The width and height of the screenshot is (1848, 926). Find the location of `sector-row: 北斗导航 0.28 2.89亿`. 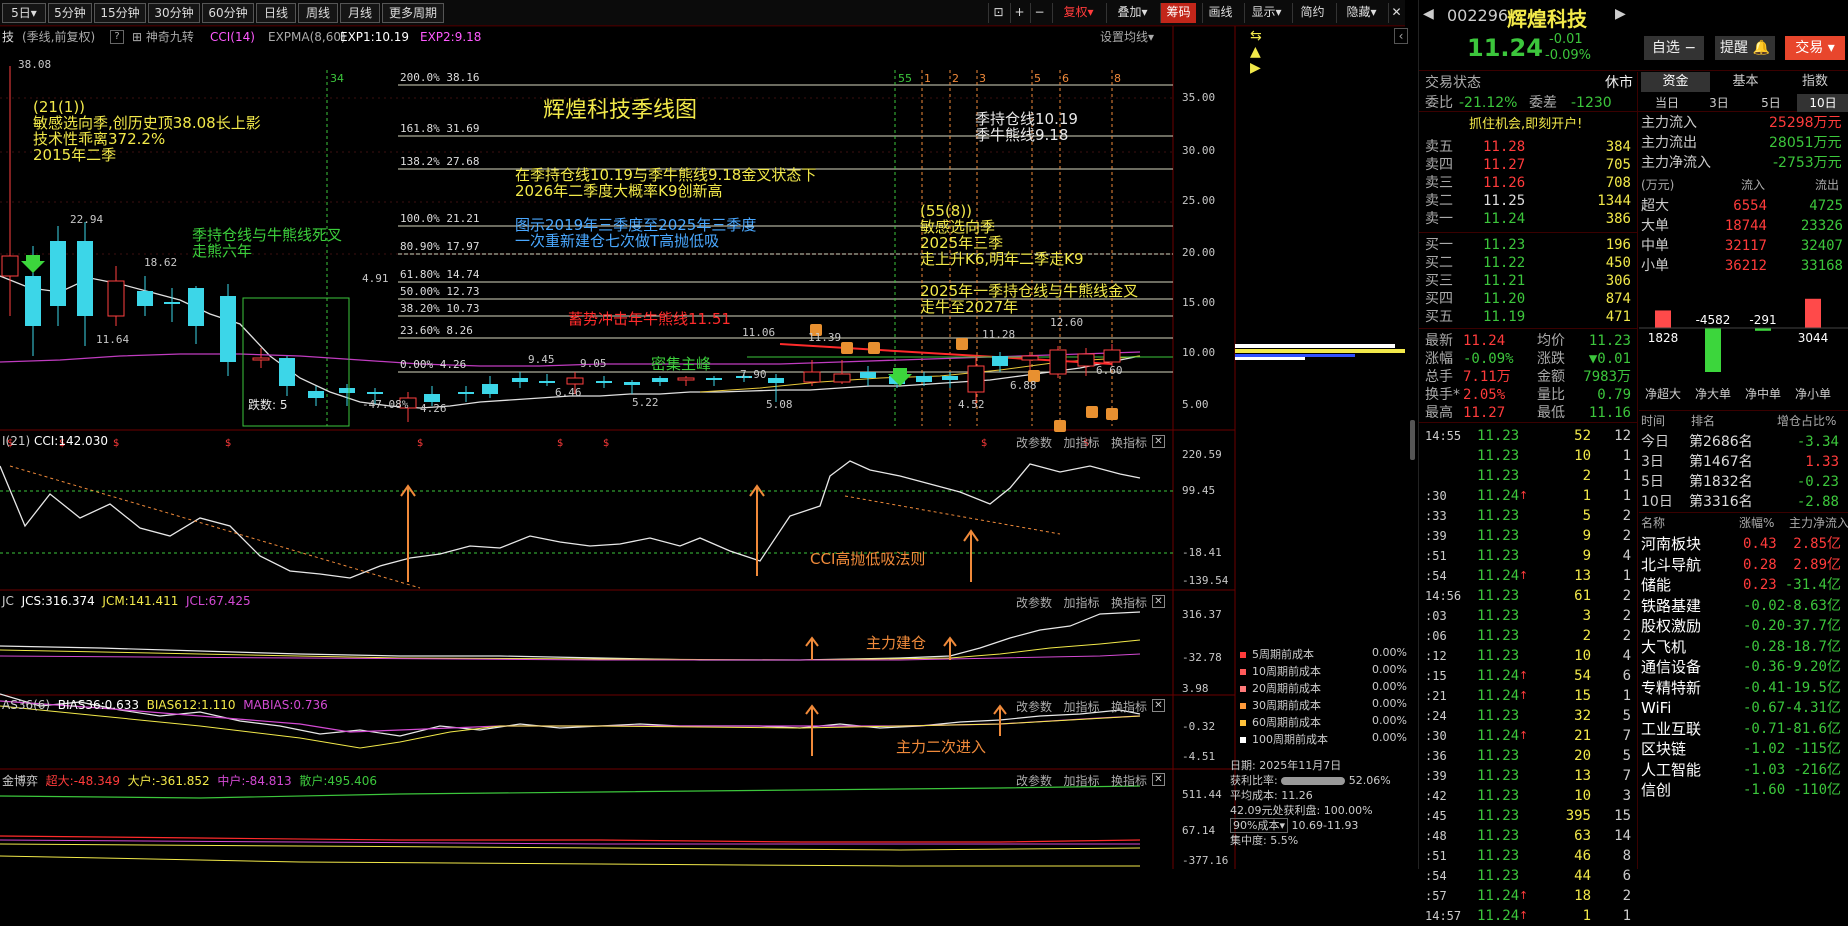

sector-row: 北斗导航 0.28 2.89亿 is located at coordinates (1743, 565).